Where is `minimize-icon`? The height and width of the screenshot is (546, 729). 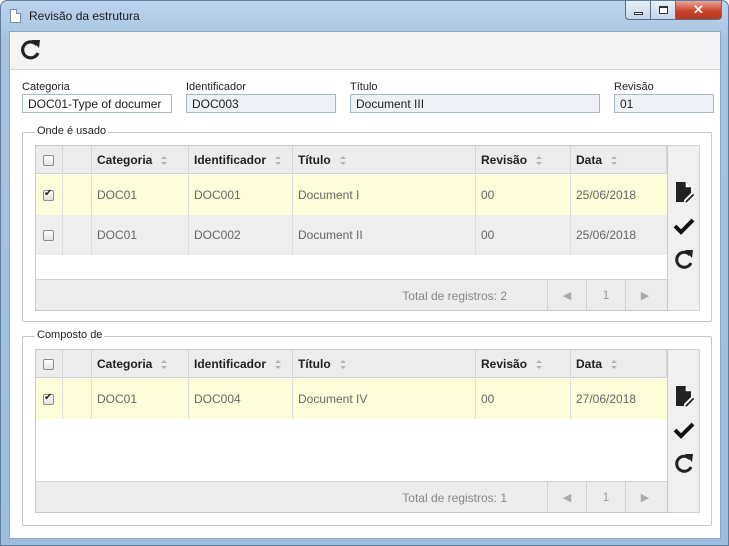
minimize-icon is located at coordinates (638, 13).